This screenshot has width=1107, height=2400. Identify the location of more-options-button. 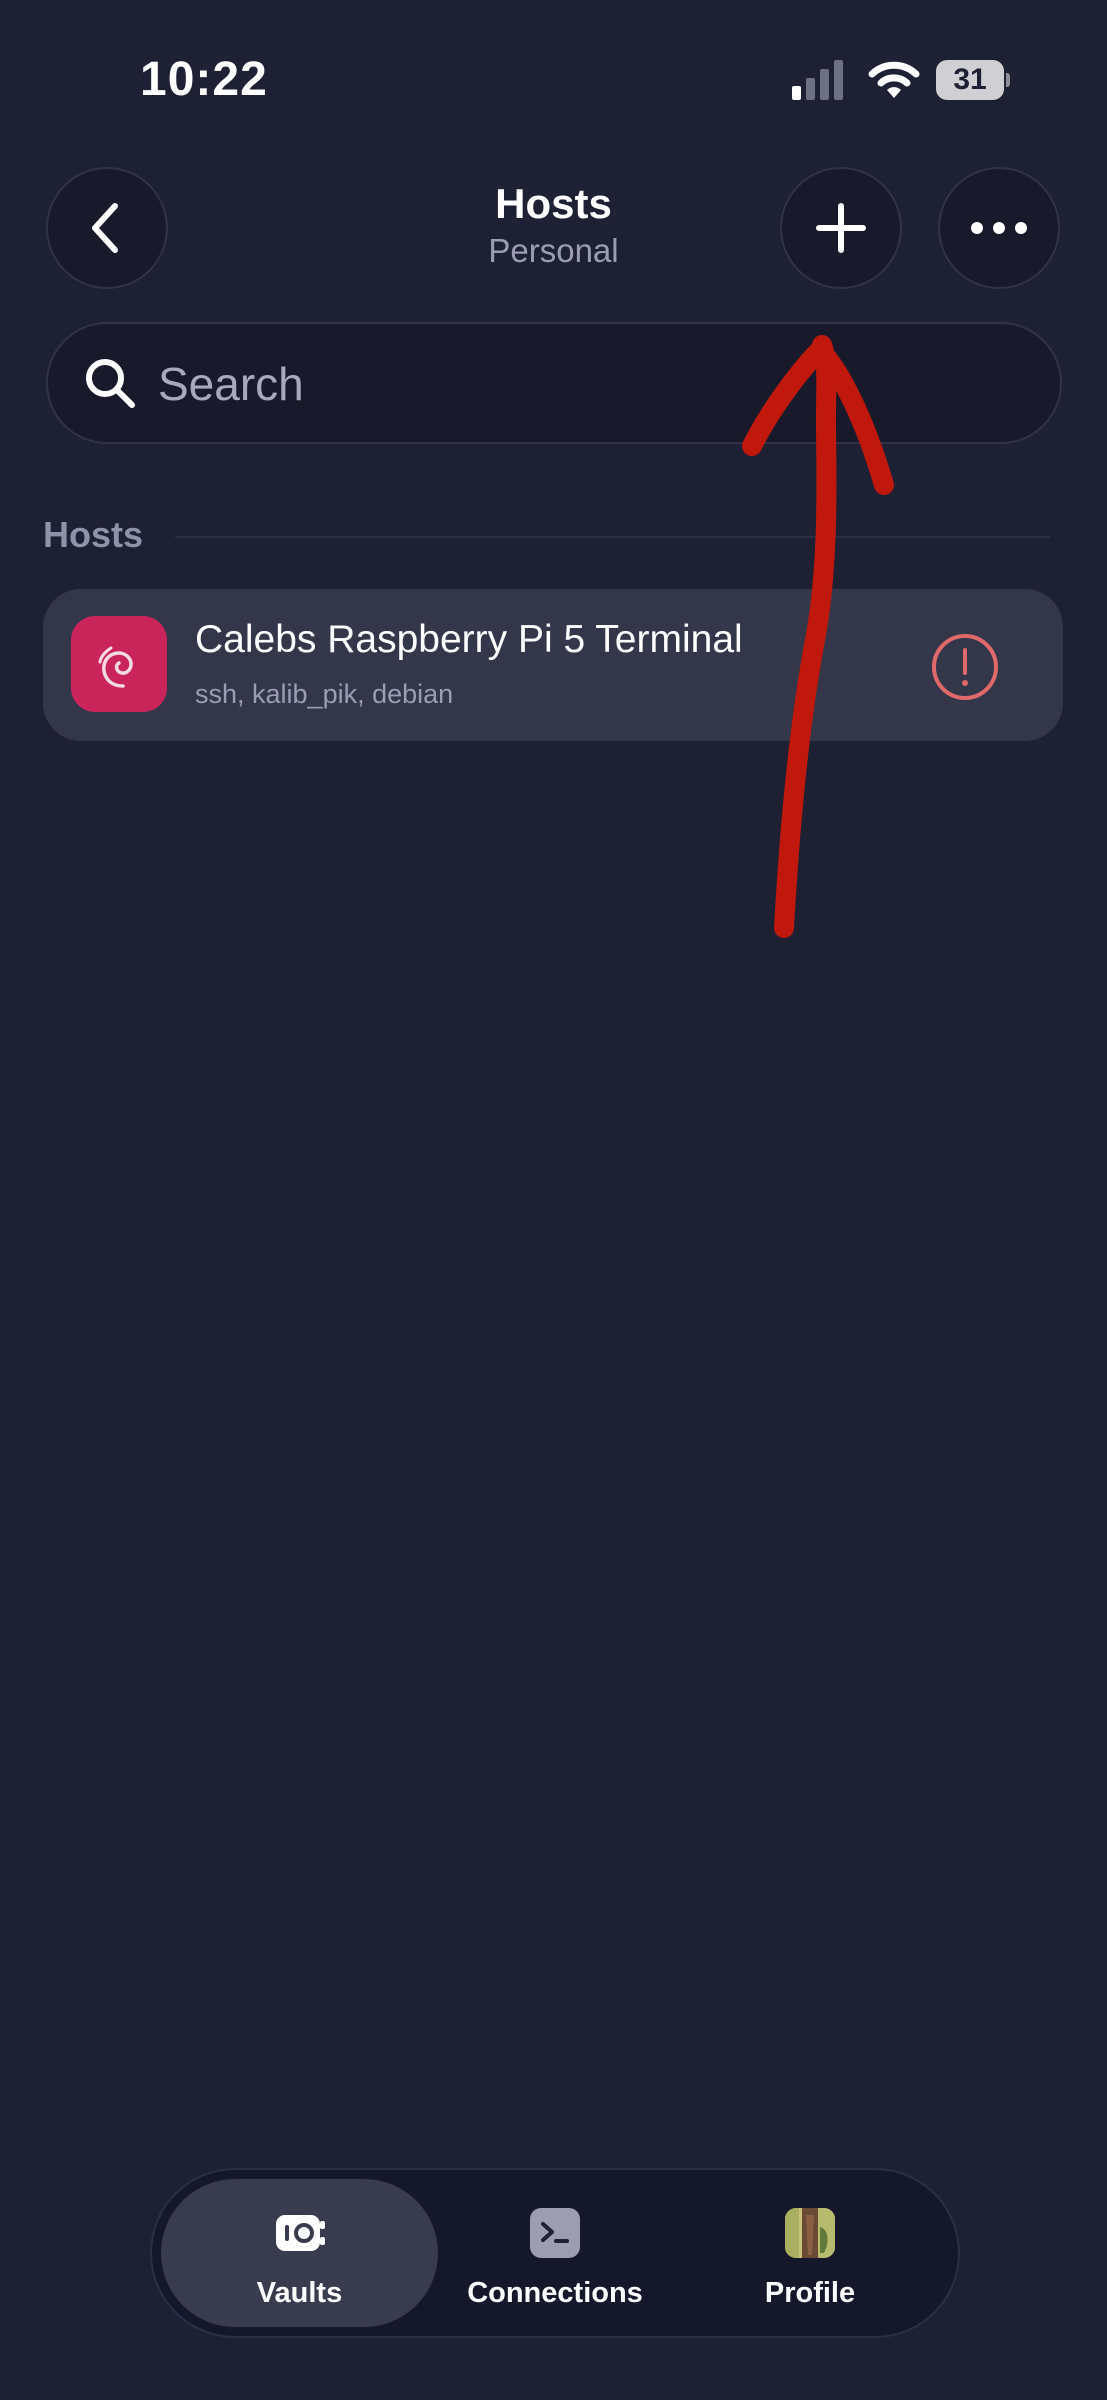
(999, 228).